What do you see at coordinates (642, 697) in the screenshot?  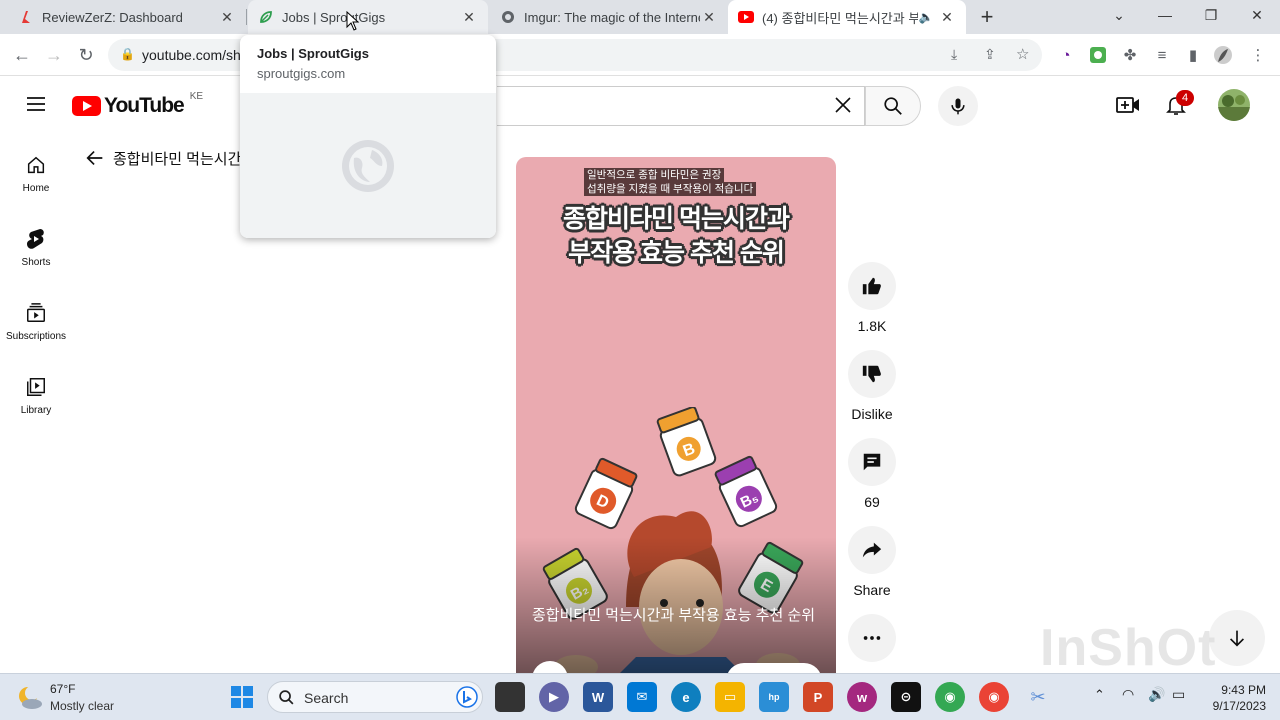 I see `mail-icon: ✉` at bounding box center [642, 697].